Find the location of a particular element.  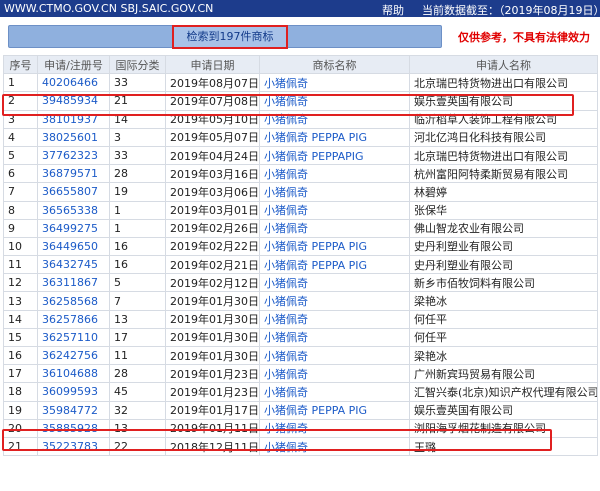

cell-applicant: 佛山智龙农业有限公司 is located at coordinates (503, 228).